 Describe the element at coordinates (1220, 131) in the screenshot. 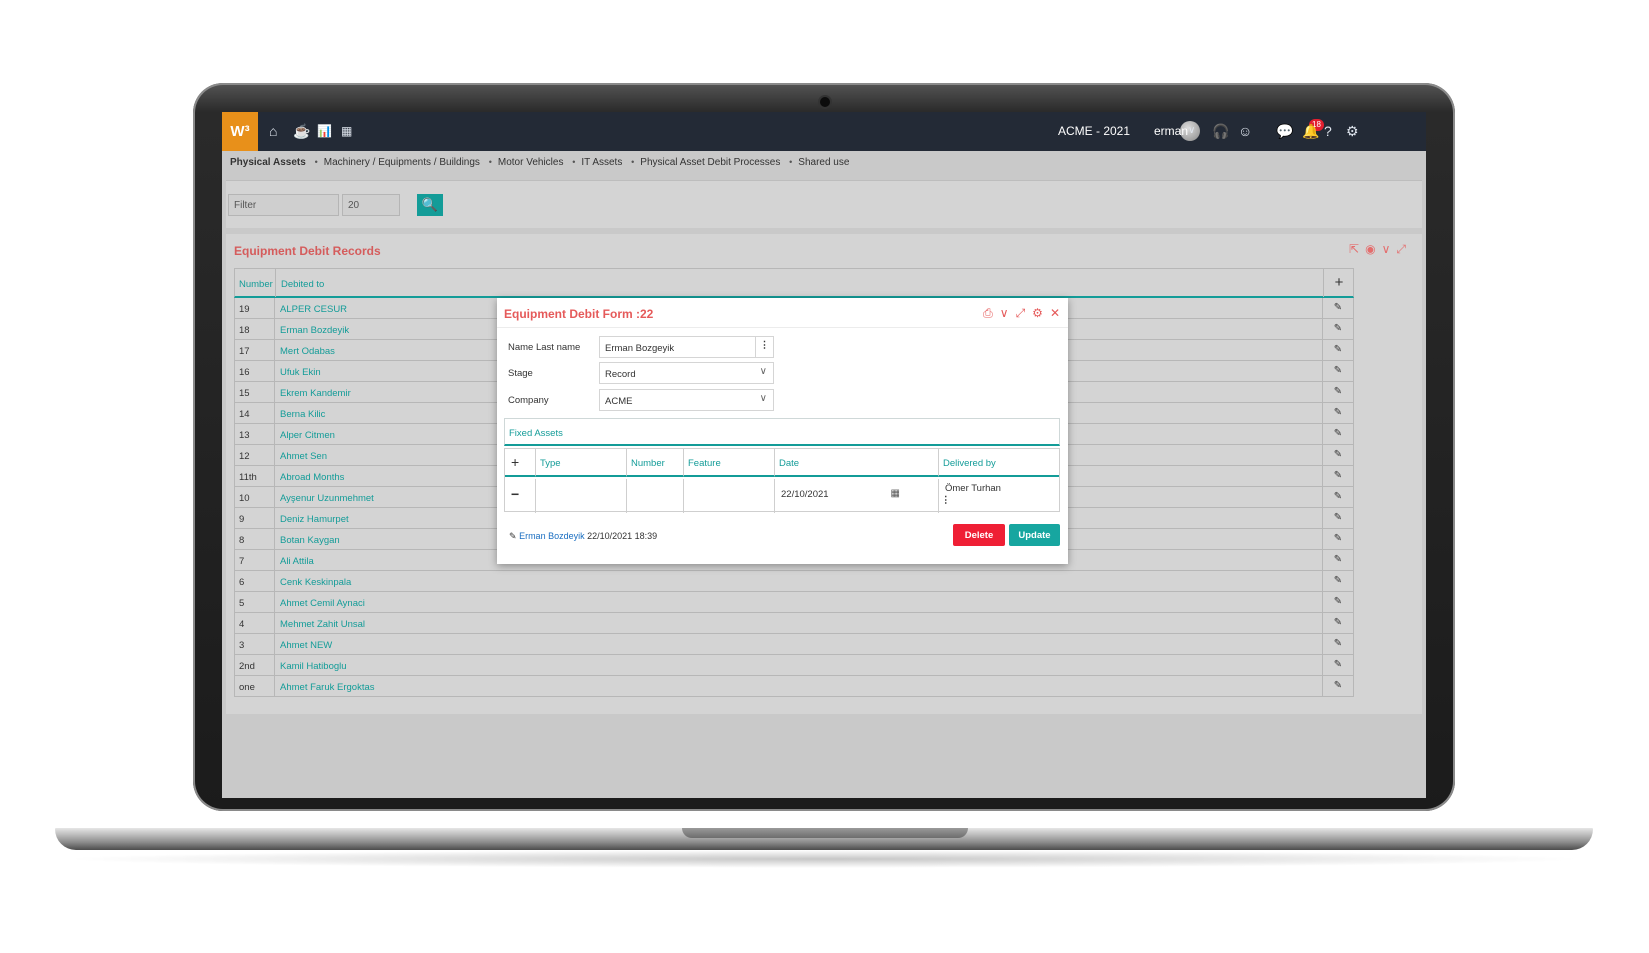

I see `headset-icon: 🎧` at that location.